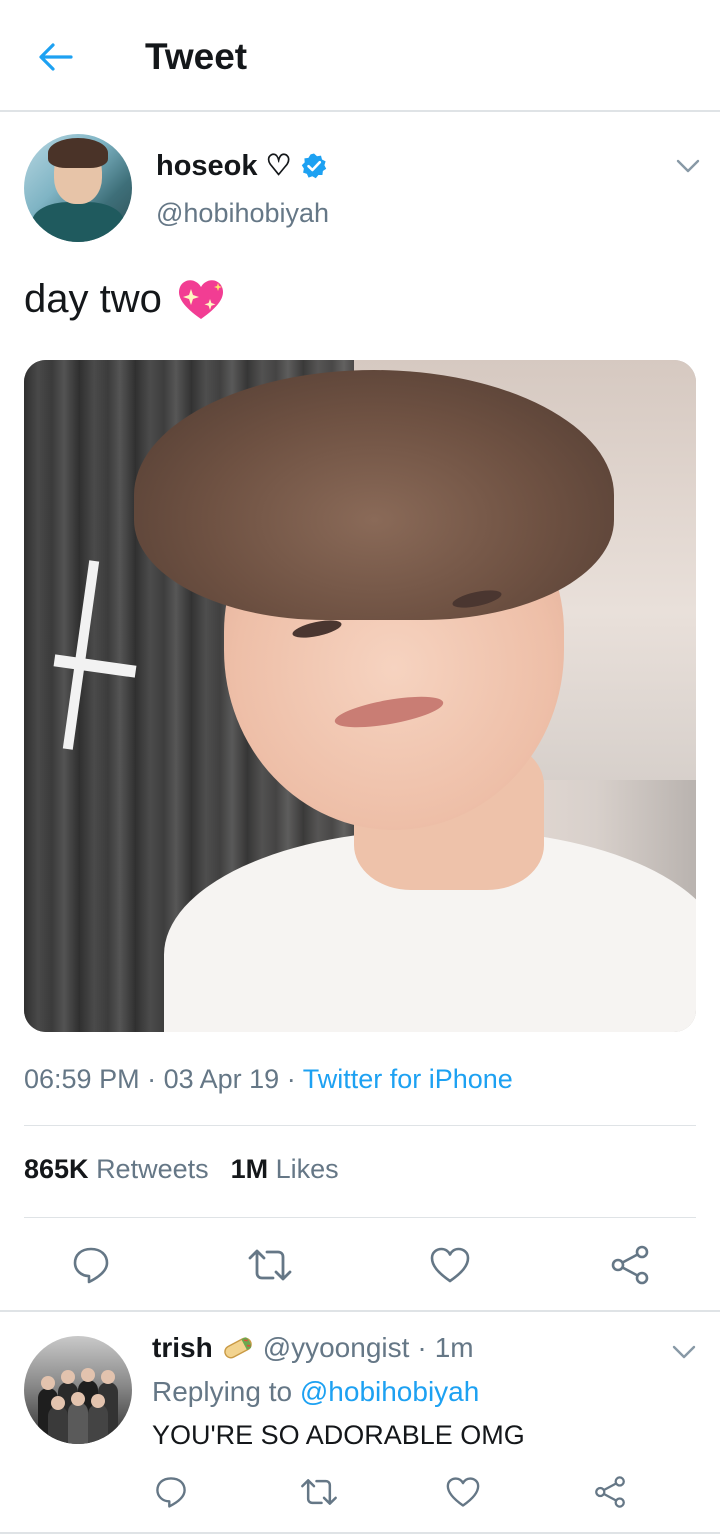 Image resolution: width=720 pixels, height=1538 pixels. What do you see at coordinates (336, 1348) in the screenshot?
I see `reply-author-handle: @yyoongist` at bounding box center [336, 1348].